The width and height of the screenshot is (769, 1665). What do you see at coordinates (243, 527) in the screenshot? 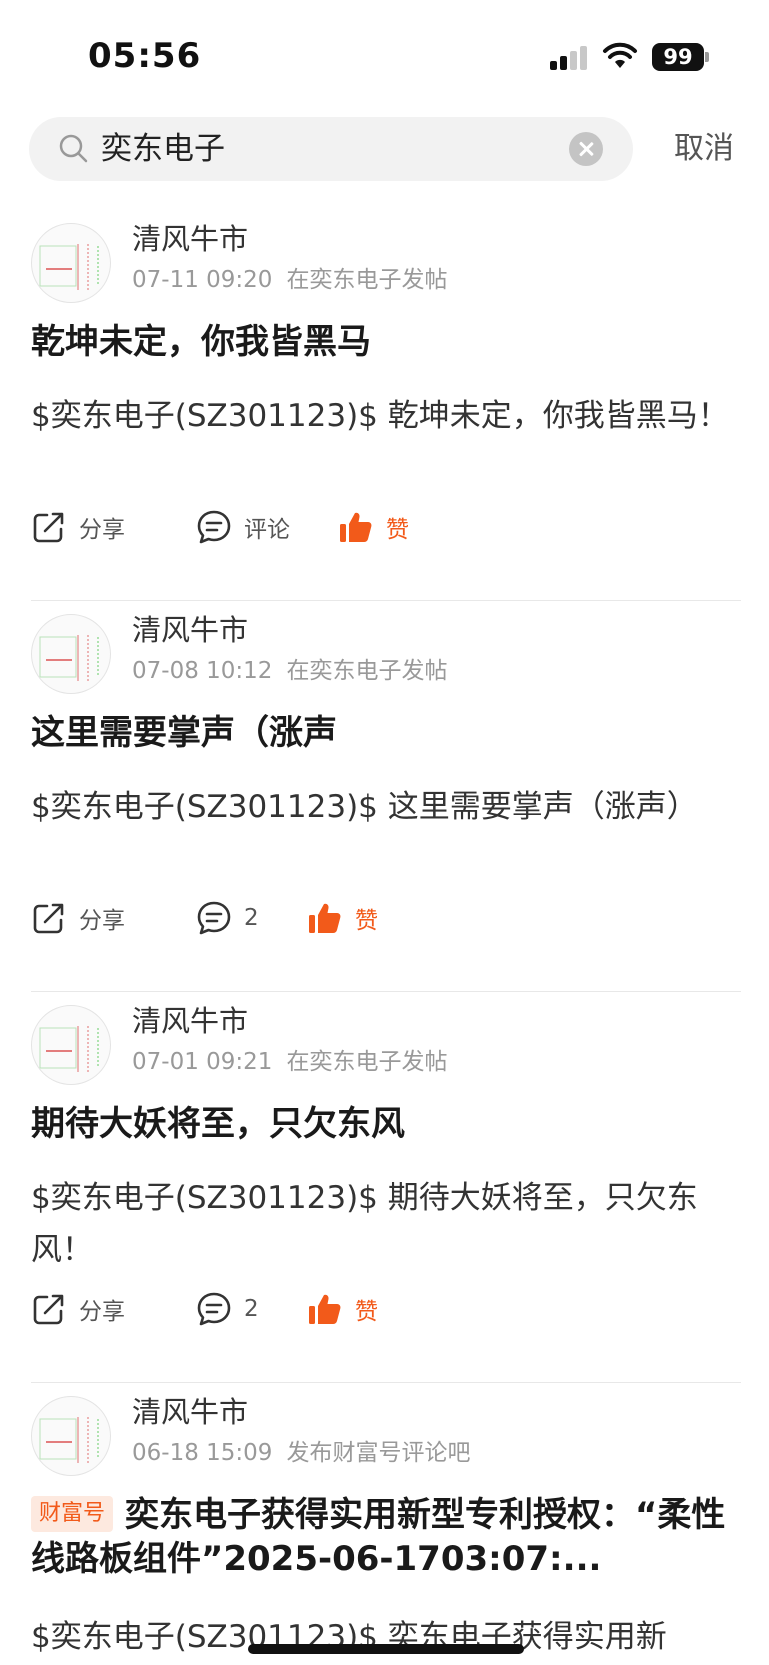
I see `comment-button: 评论` at bounding box center [243, 527].